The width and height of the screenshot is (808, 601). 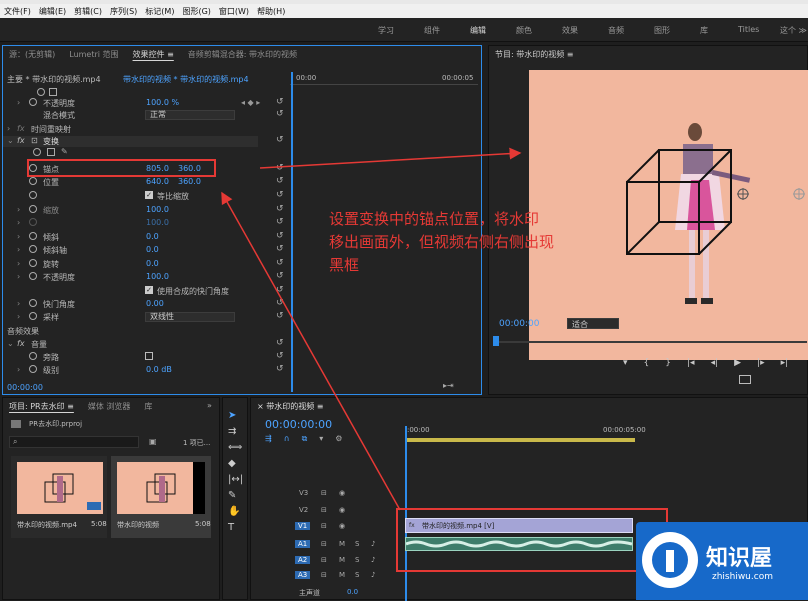 I want to click on site-watermark: 知识屋 zhishiwu.com, so click(x=722, y=561).